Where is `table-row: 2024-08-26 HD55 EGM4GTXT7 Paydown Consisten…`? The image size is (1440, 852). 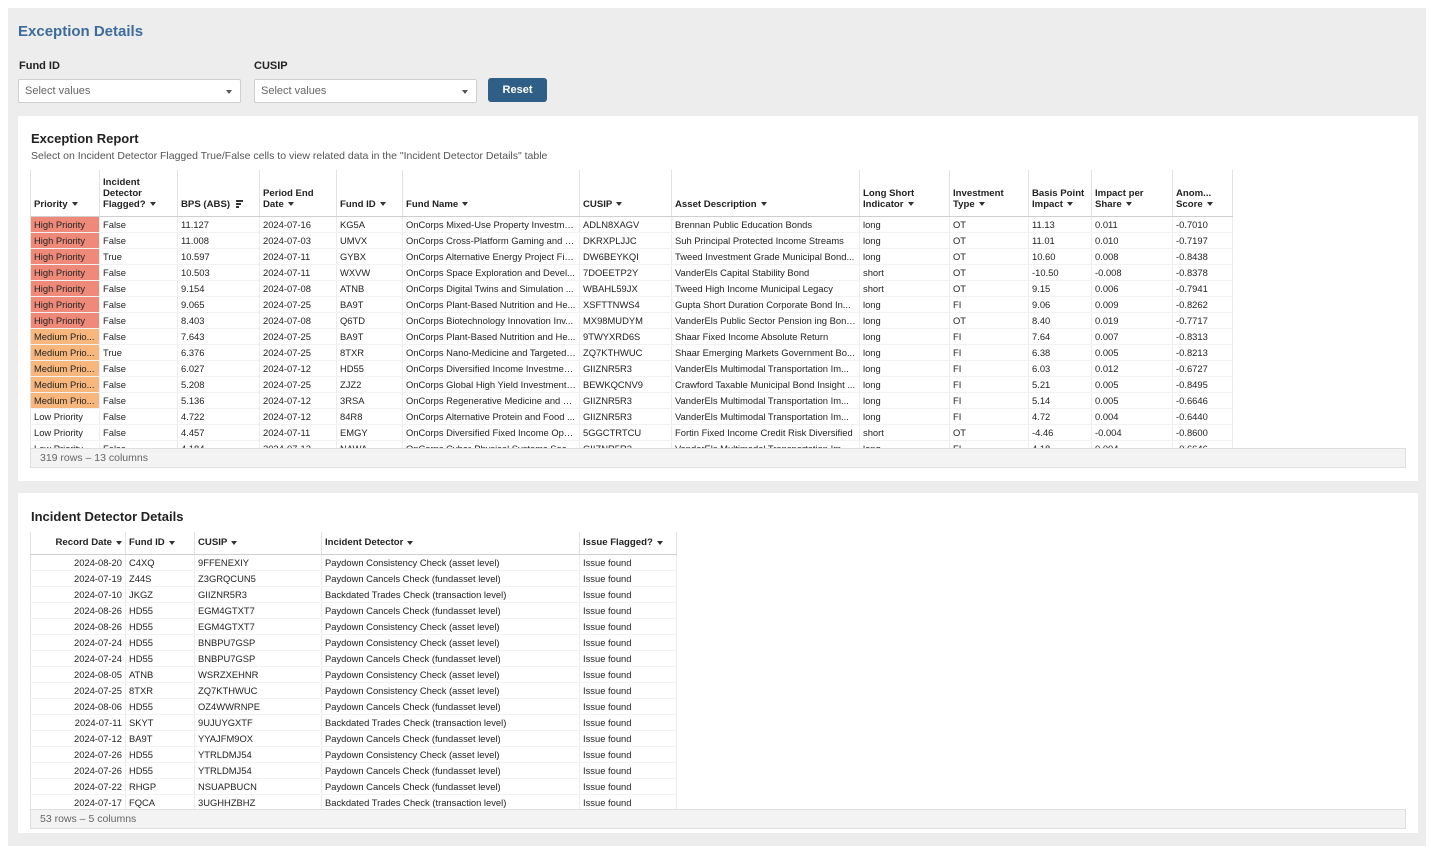
table-row: 2024-08-26 HD55 EGM4GTXT7 Paydown Consisten… is located at coordinates (353, 626).